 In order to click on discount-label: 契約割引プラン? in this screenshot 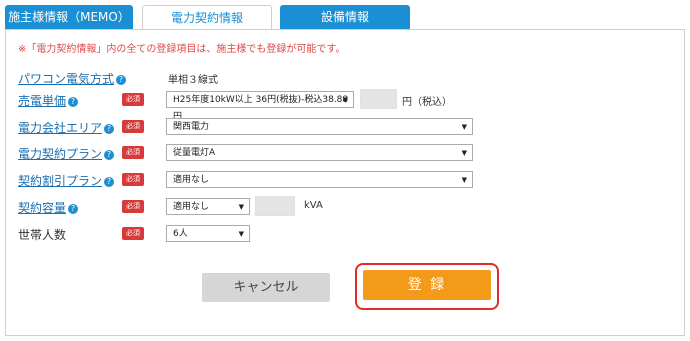, I will do `click(66, 180)`.